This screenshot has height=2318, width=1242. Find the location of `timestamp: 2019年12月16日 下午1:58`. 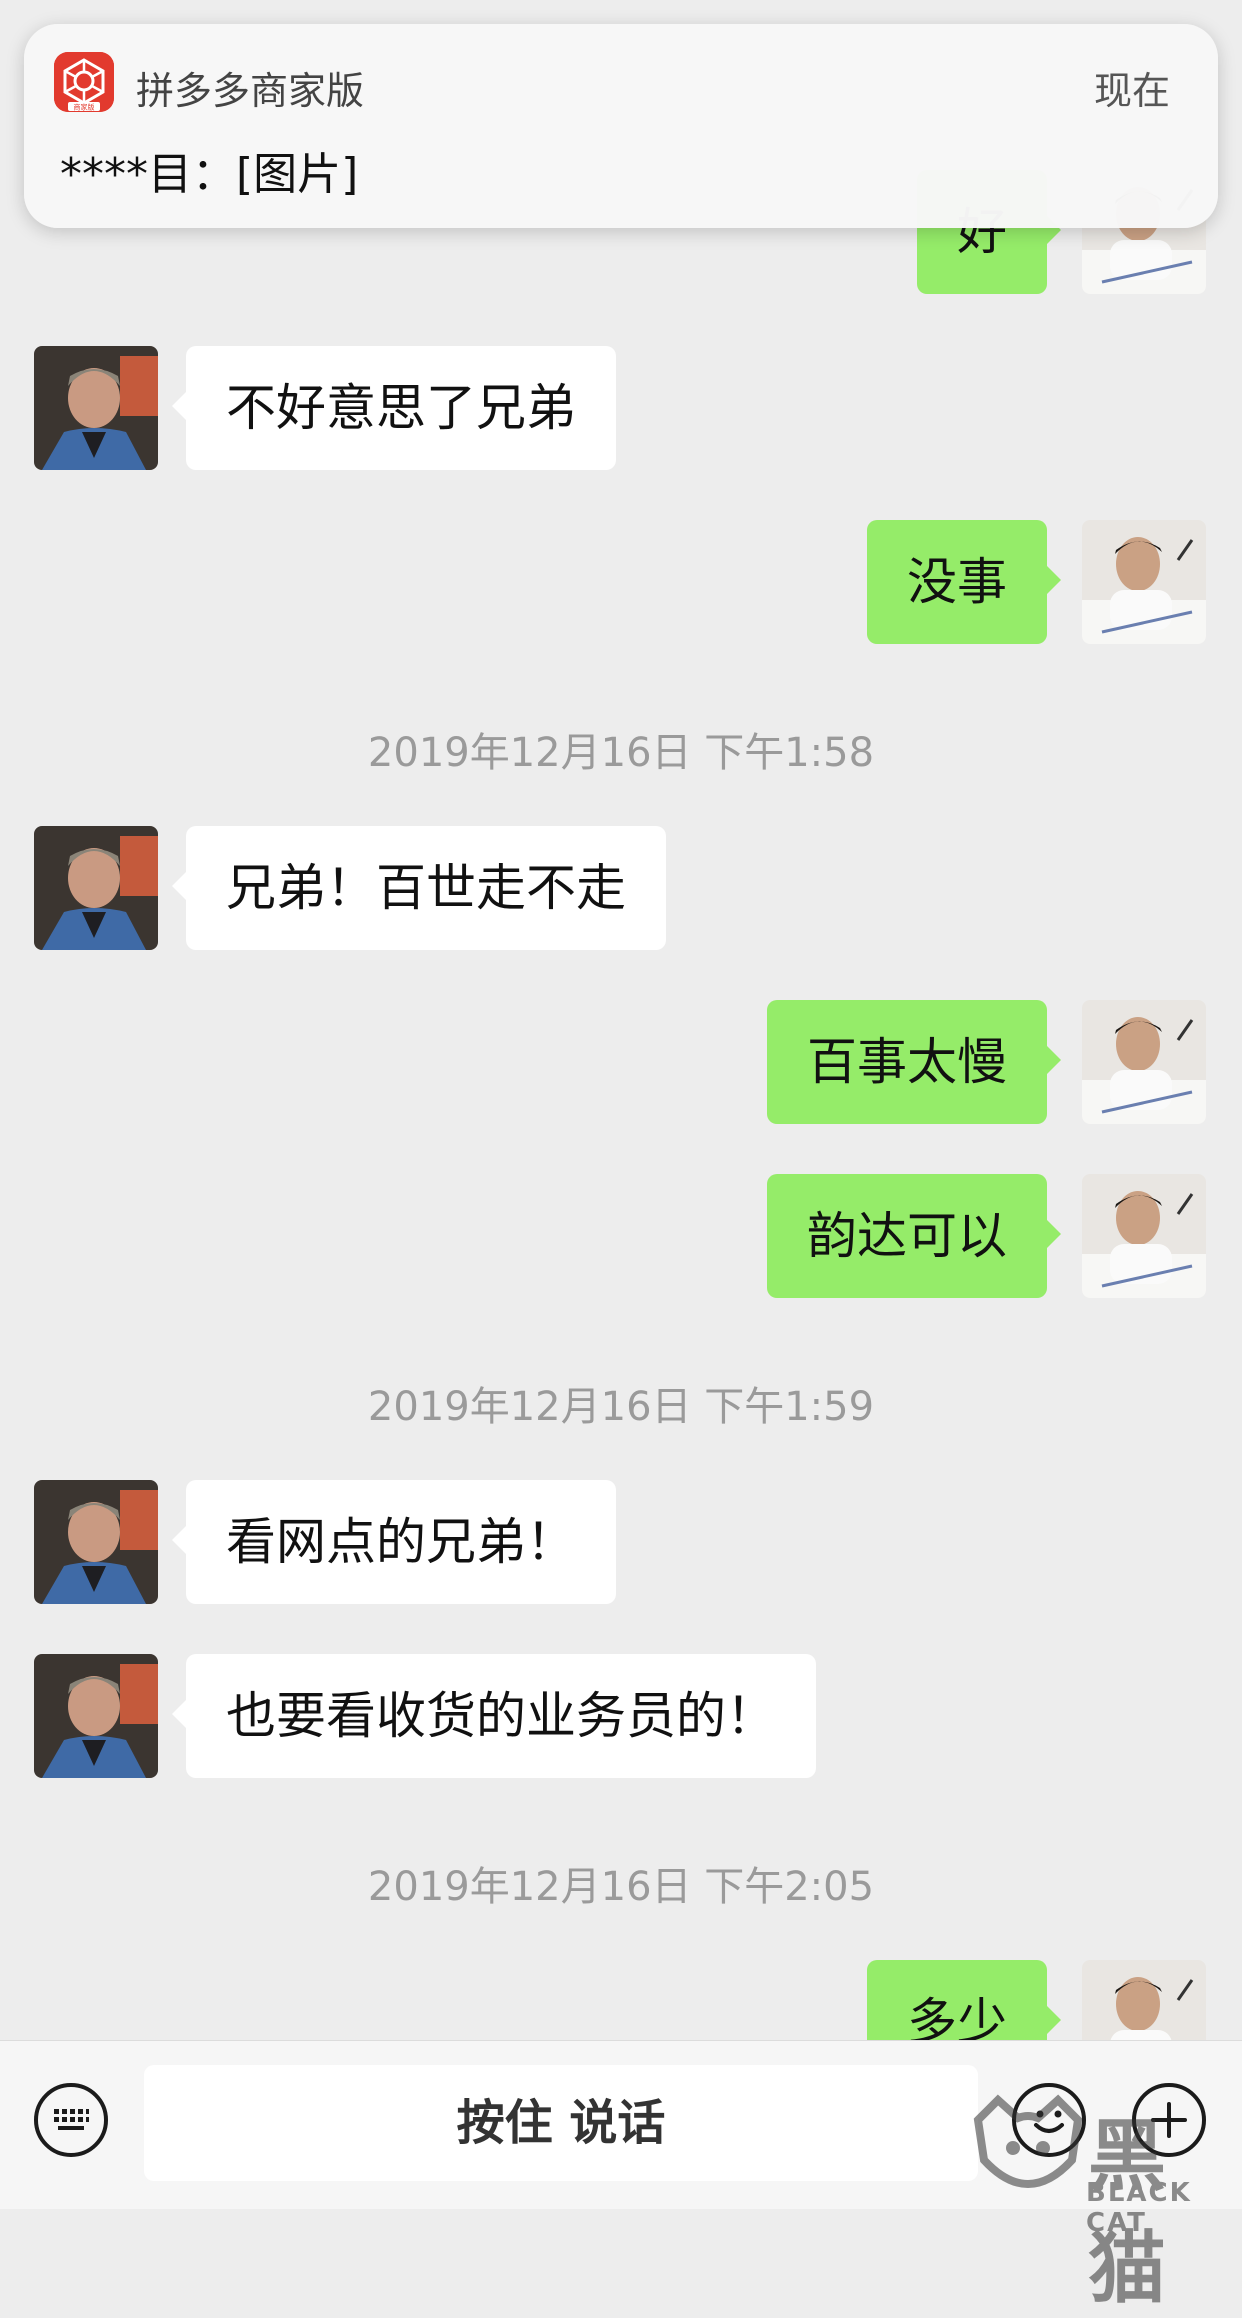

timestamp: 2019年12月16日 下午1:58 is located at coordinates (621, 753).